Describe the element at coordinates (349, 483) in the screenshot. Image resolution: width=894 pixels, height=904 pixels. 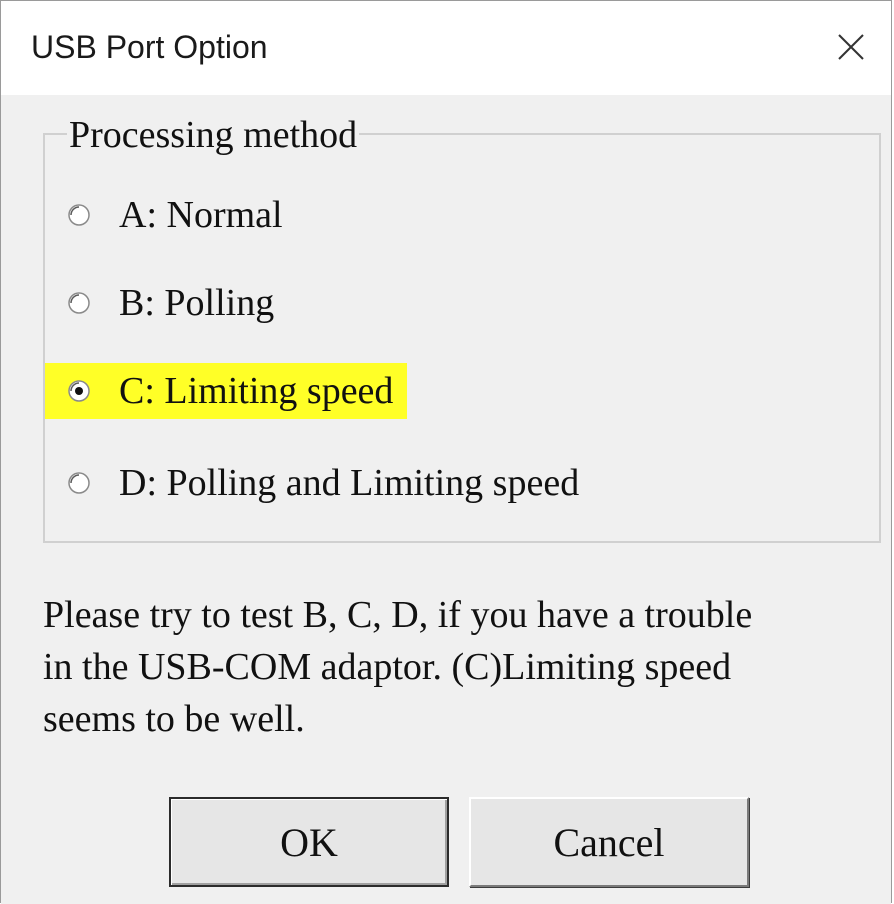
I see `radio-label-d: D: Polling and Limiting speed` at that location.